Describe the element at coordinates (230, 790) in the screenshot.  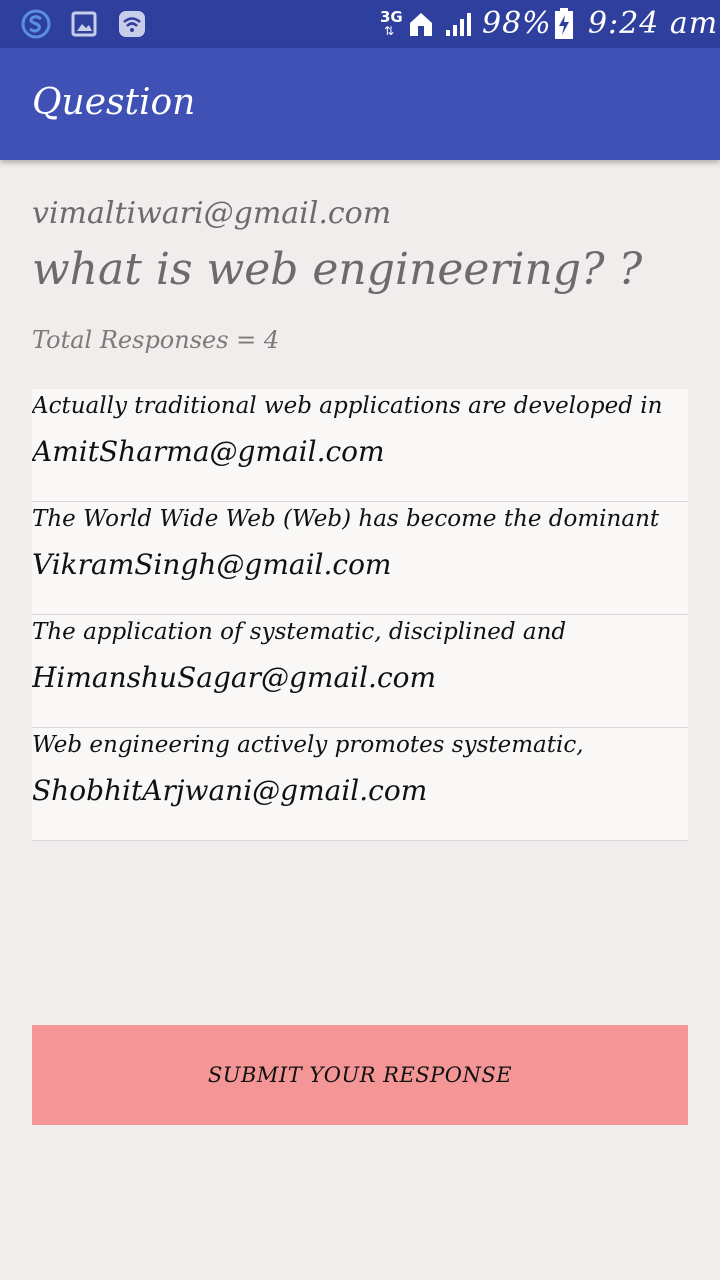
I see `response-email: ShobhitArjwani@gmail.com` at that location.